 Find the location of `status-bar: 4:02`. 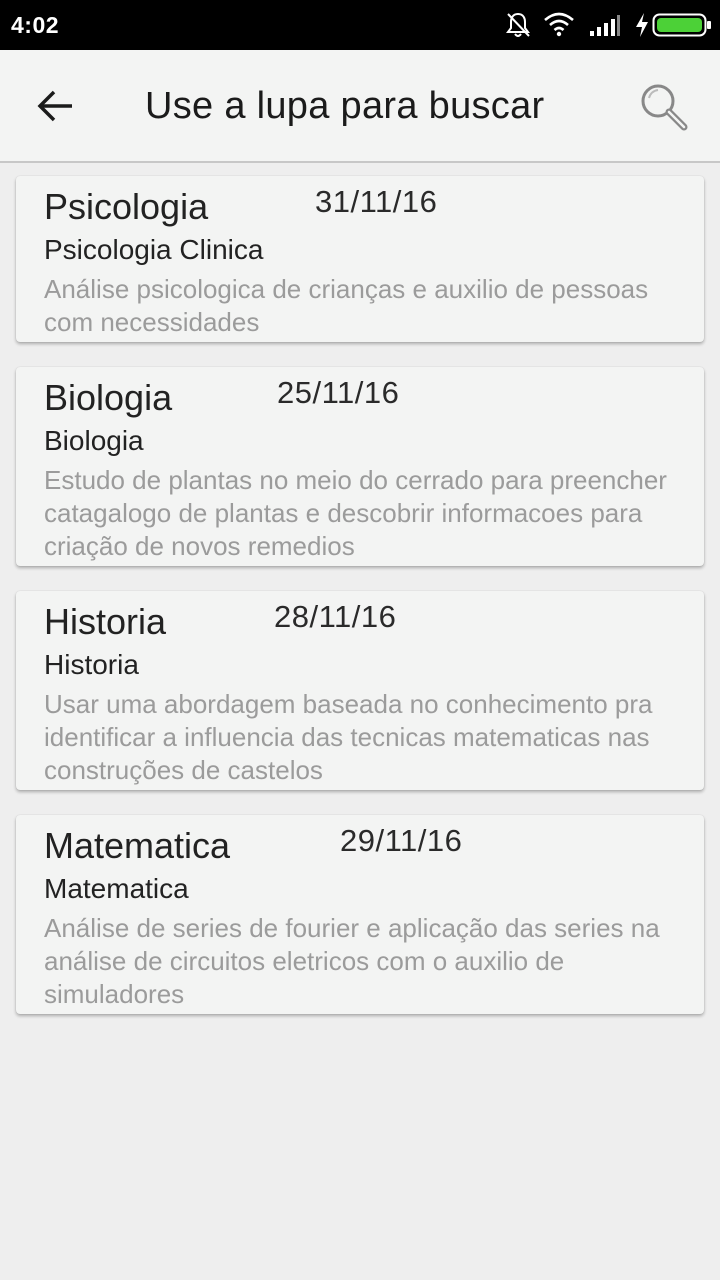

status-bar: 4:02 is located at coordinates (360, 25).